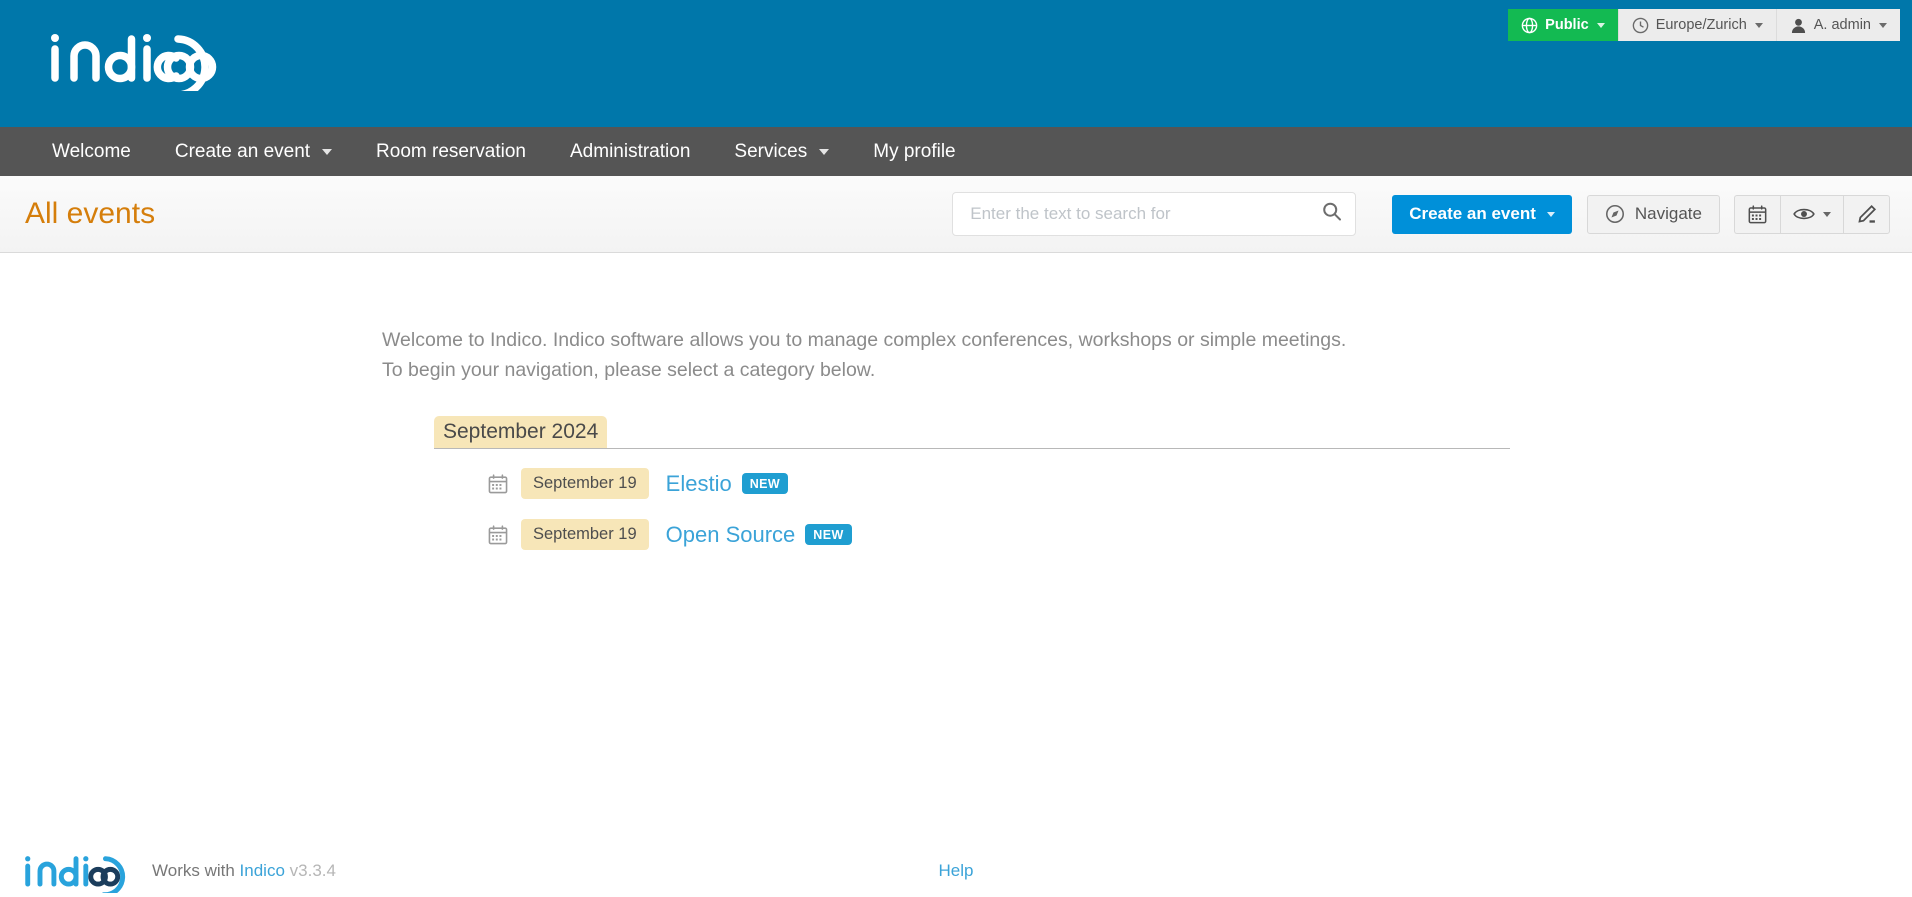  I want to click on indico-logo, so click(146, 62).